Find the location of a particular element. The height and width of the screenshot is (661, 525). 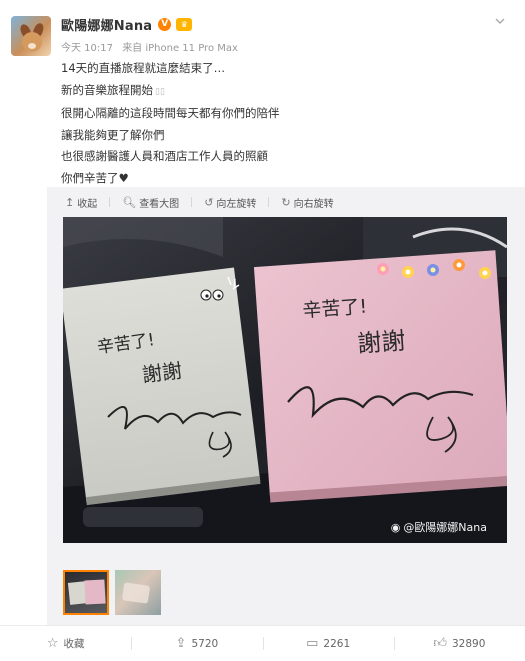

rotate-left-icon: ↺ is located at coordinates (209, 202).